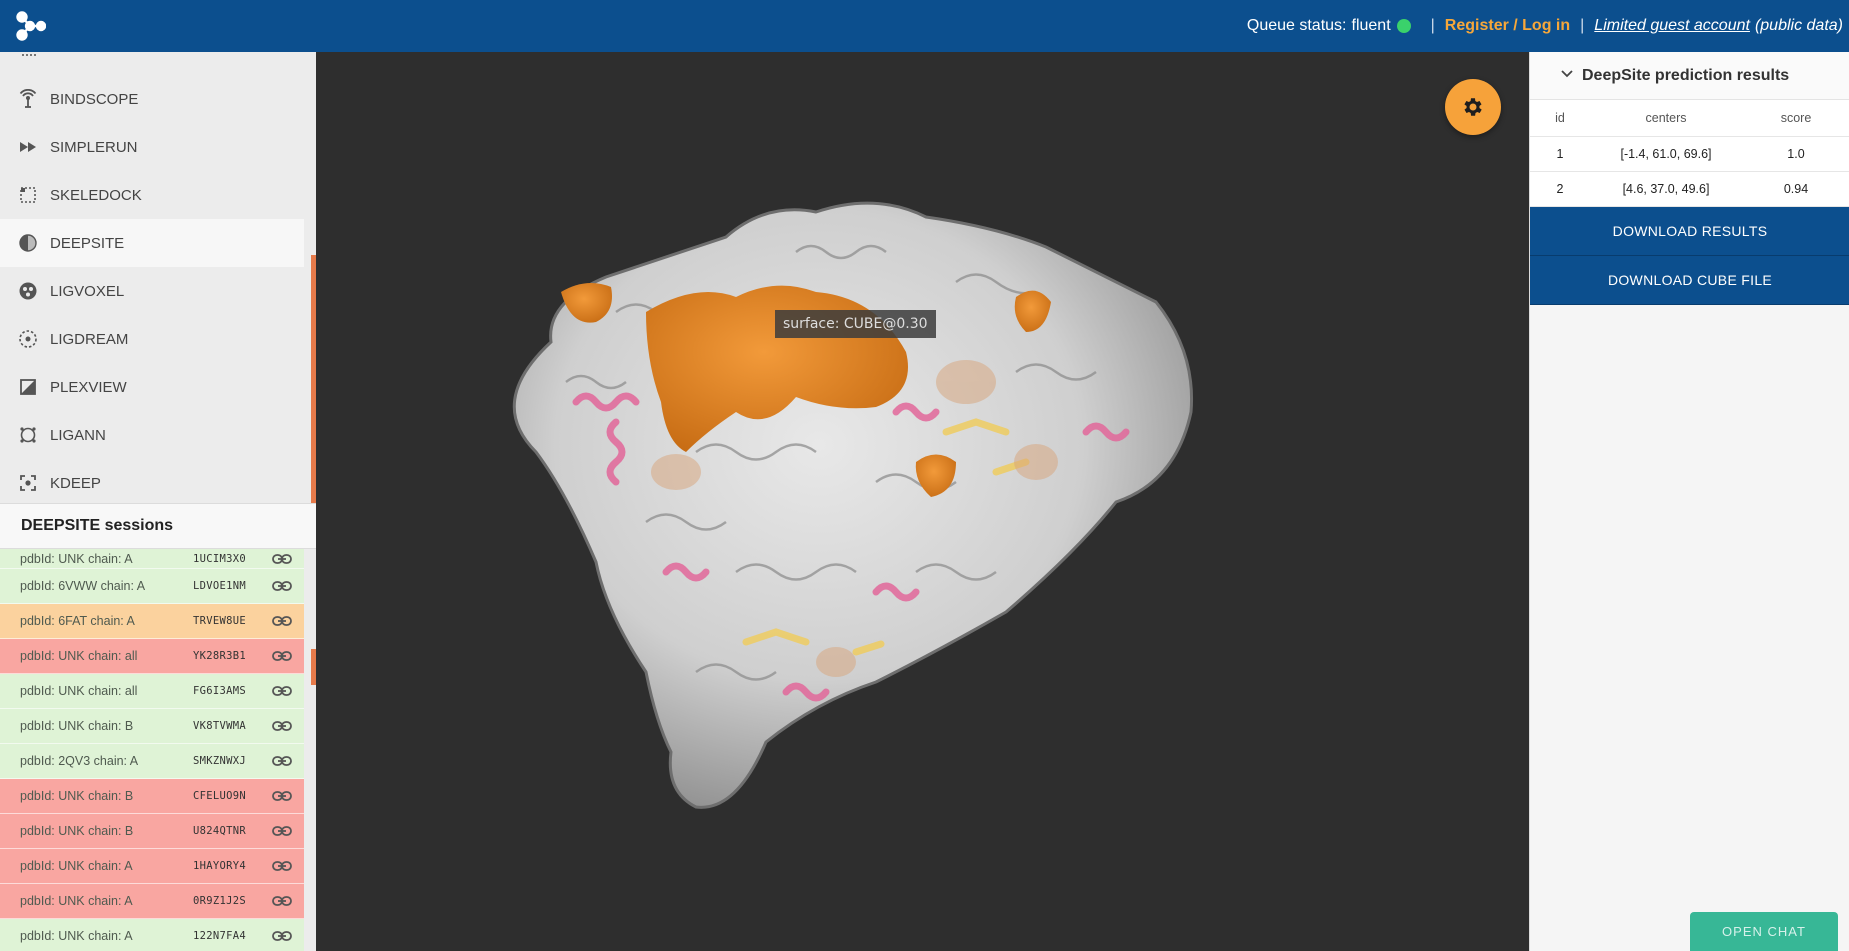  Describe the element at coordinates (152, 243) in the screenshot. I see `sidebar-item-deepsite: DEEPSITE` at that location.